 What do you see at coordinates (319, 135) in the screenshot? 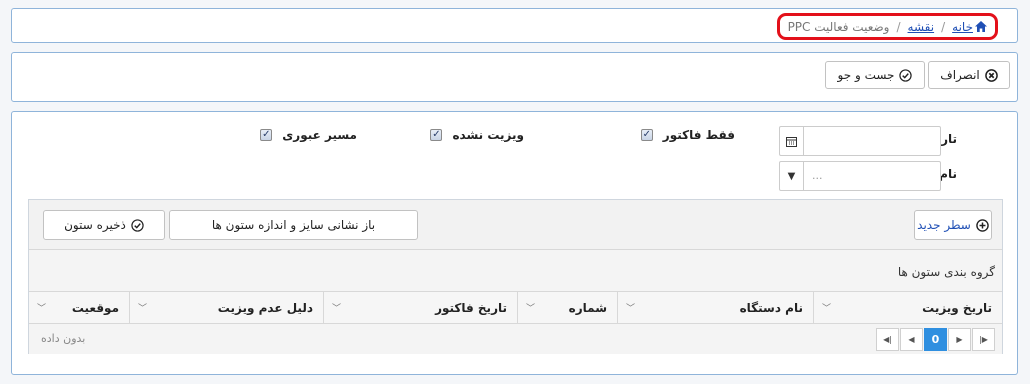
I see `route-label: مسیر عبوری` at bounding box center [319, 135].